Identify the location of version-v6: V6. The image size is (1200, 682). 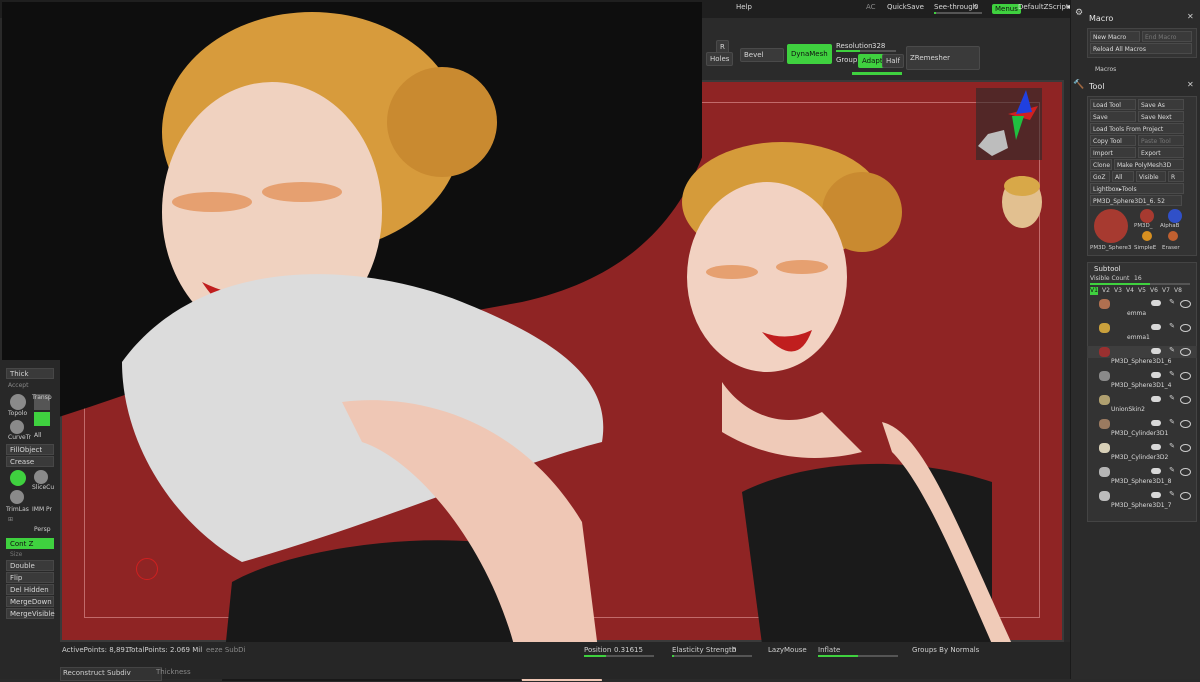
(1154, 290).